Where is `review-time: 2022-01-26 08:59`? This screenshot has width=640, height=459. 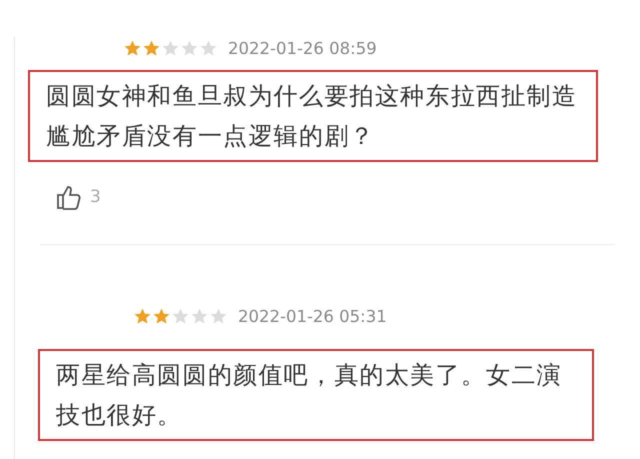
review-time: 2022-01-26 08:59 is located at coordinates (302, 48).